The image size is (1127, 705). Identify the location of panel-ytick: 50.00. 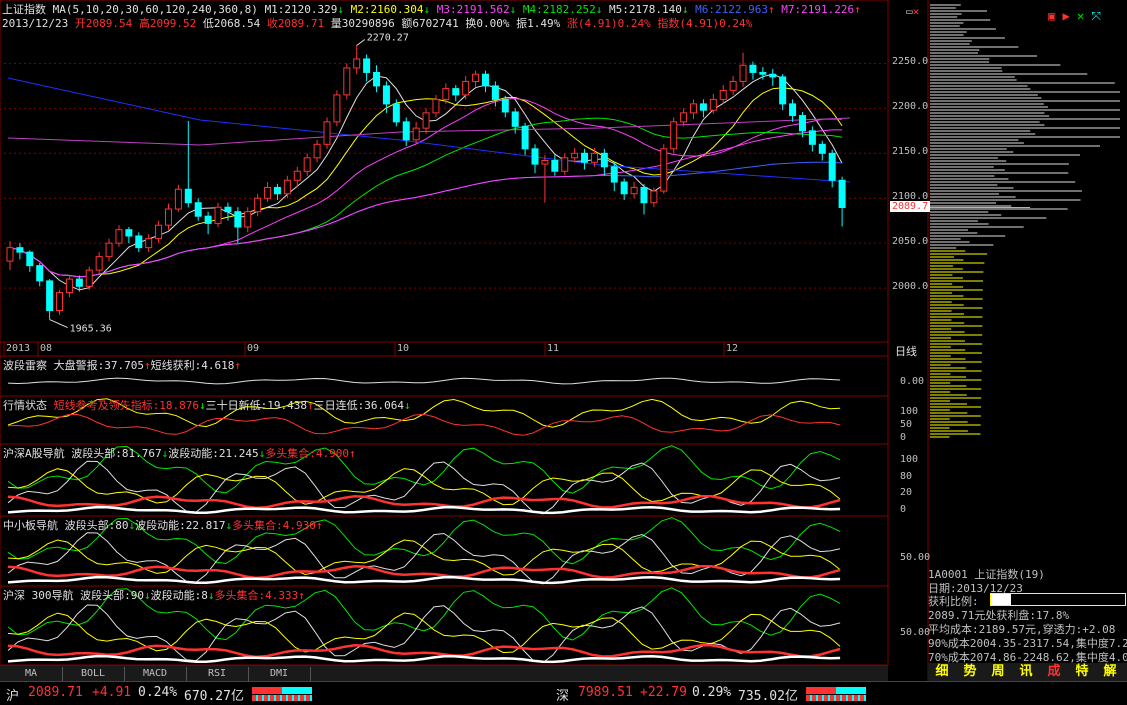
(915, 633).